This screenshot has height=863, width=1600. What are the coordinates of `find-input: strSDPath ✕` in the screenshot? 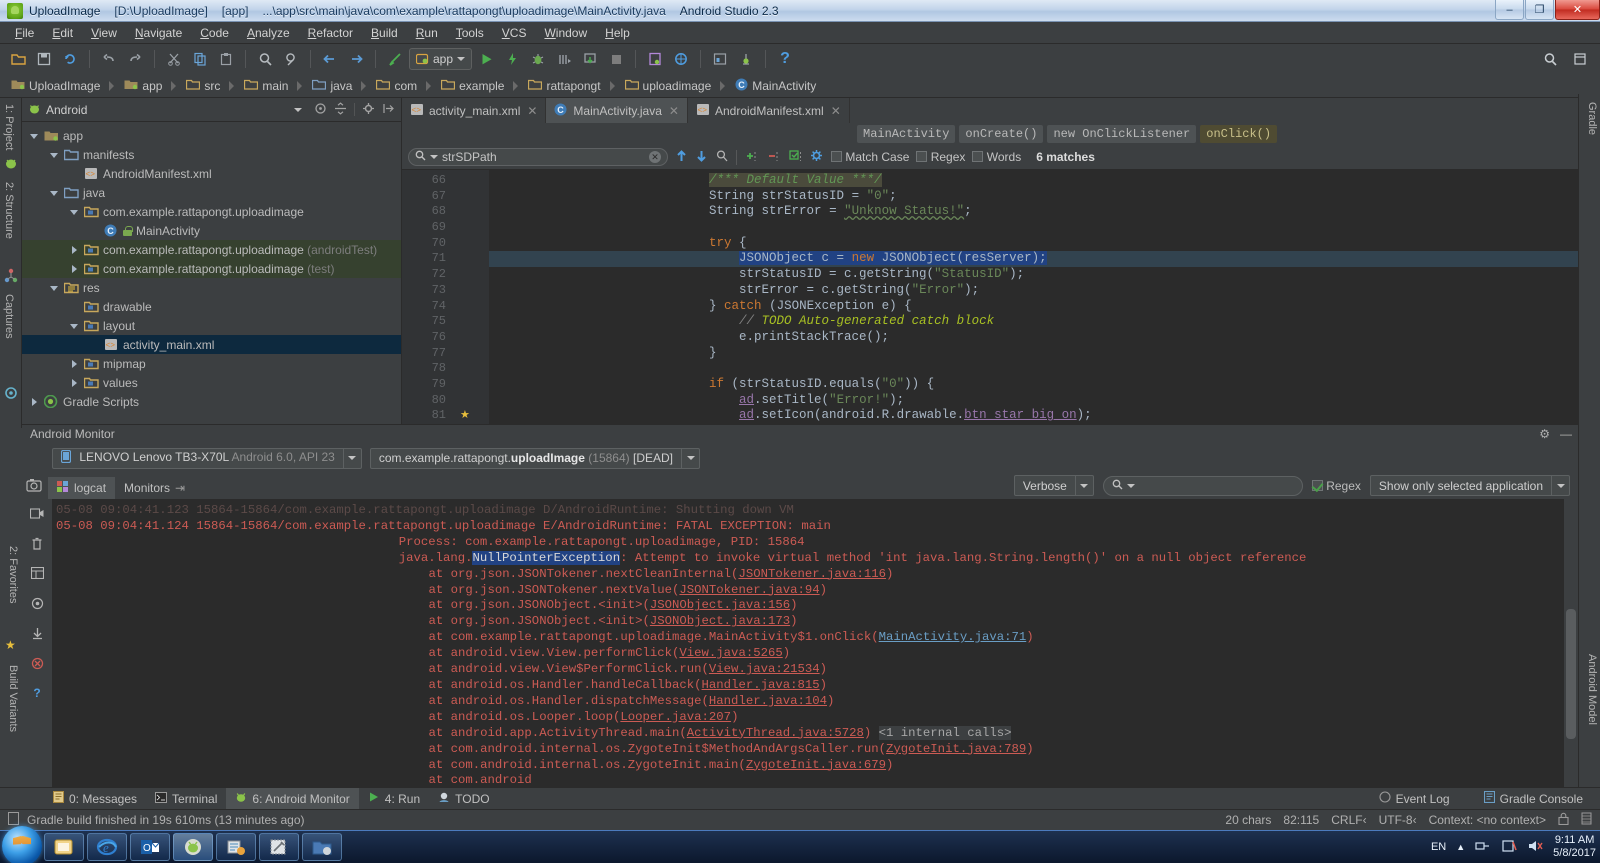 It's located at (538, 157).